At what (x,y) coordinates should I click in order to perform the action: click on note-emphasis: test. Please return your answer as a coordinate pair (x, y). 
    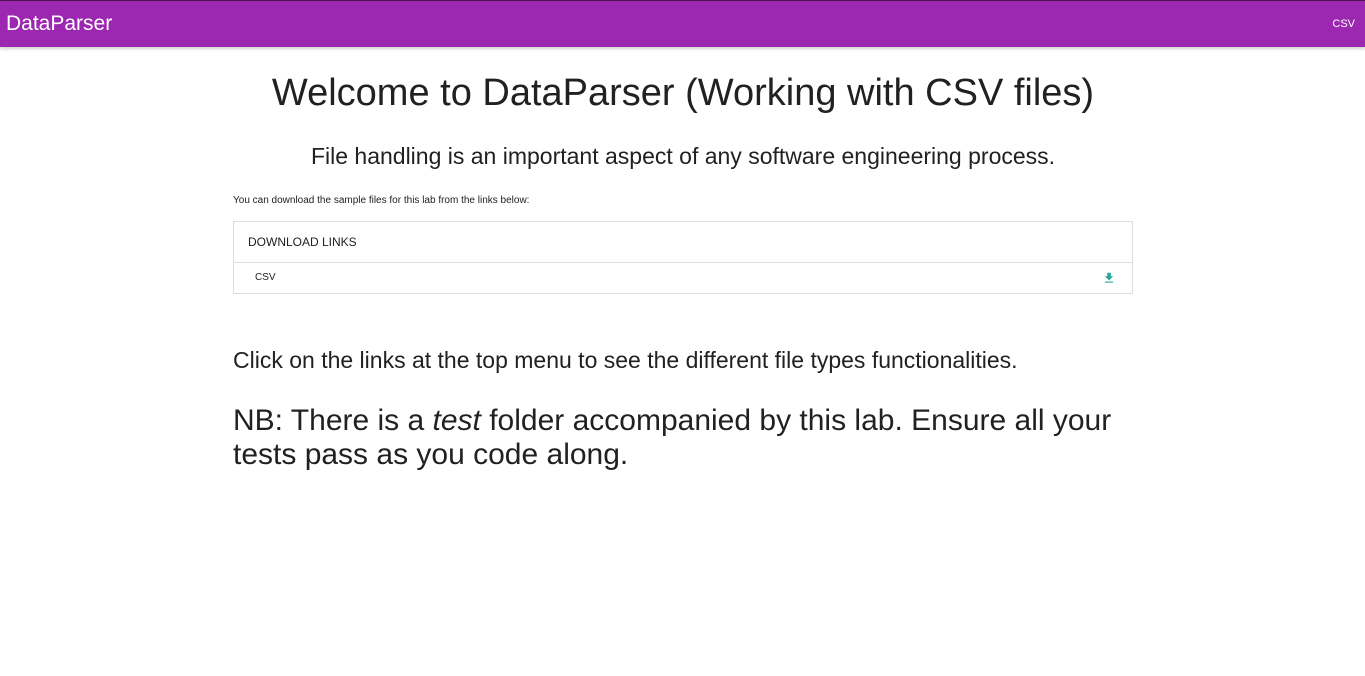
    Looking at the image, I should click on (456, 420).